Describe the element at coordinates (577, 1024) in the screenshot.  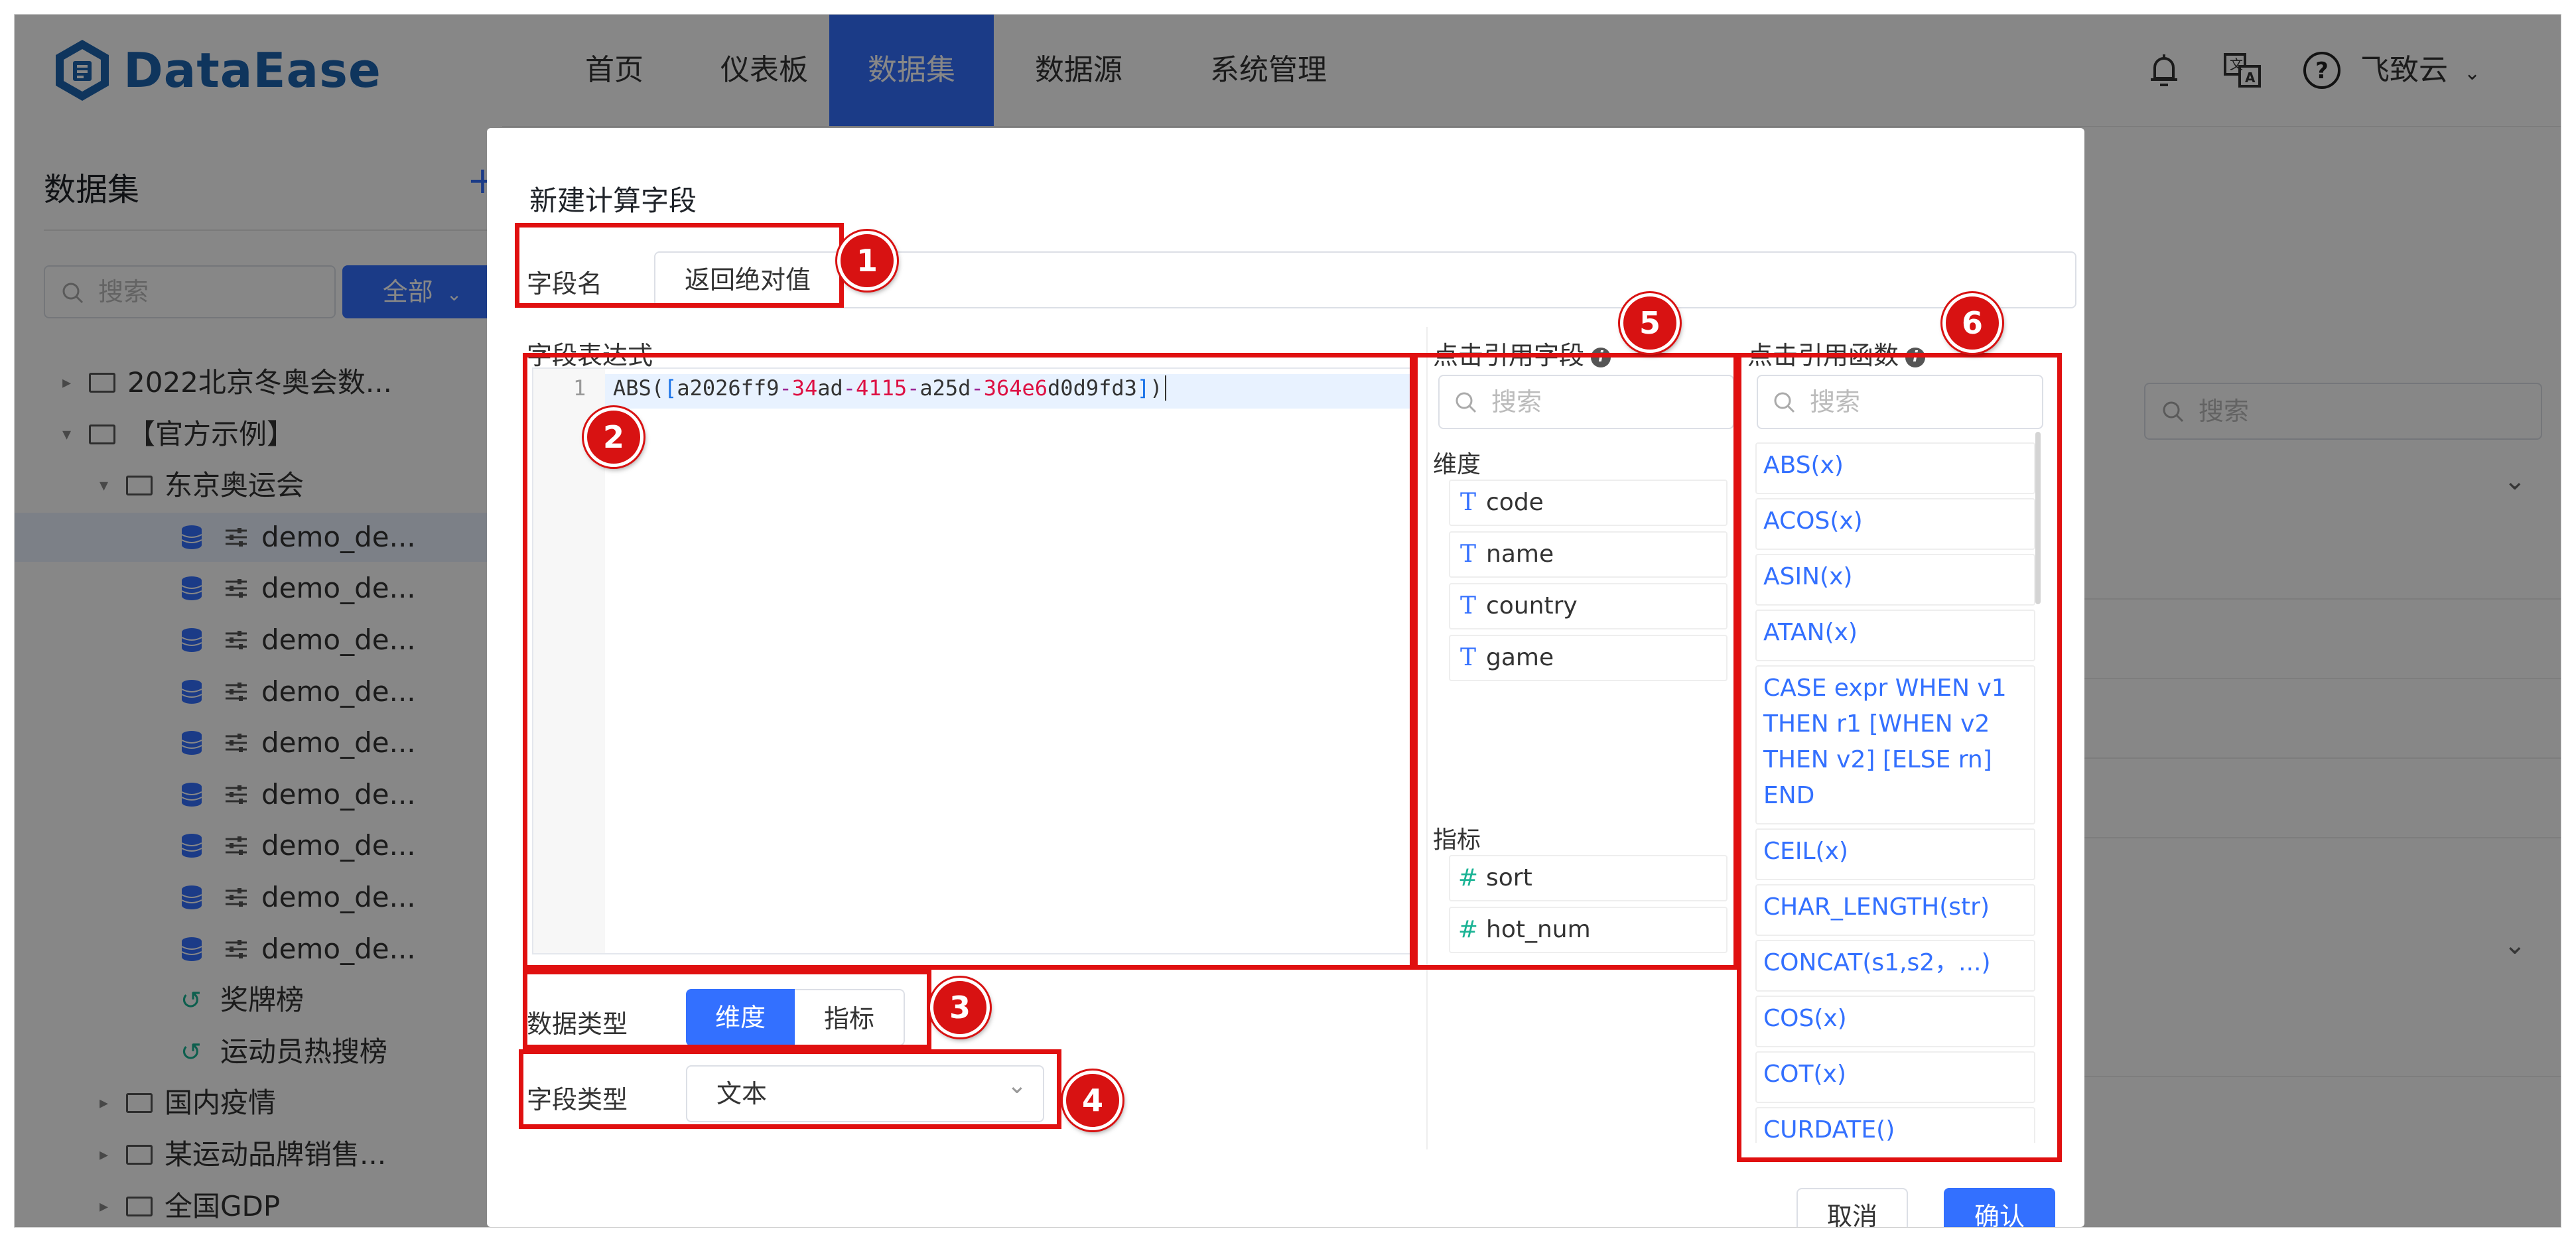
I see `data-type-label: 数据类型` at that location.